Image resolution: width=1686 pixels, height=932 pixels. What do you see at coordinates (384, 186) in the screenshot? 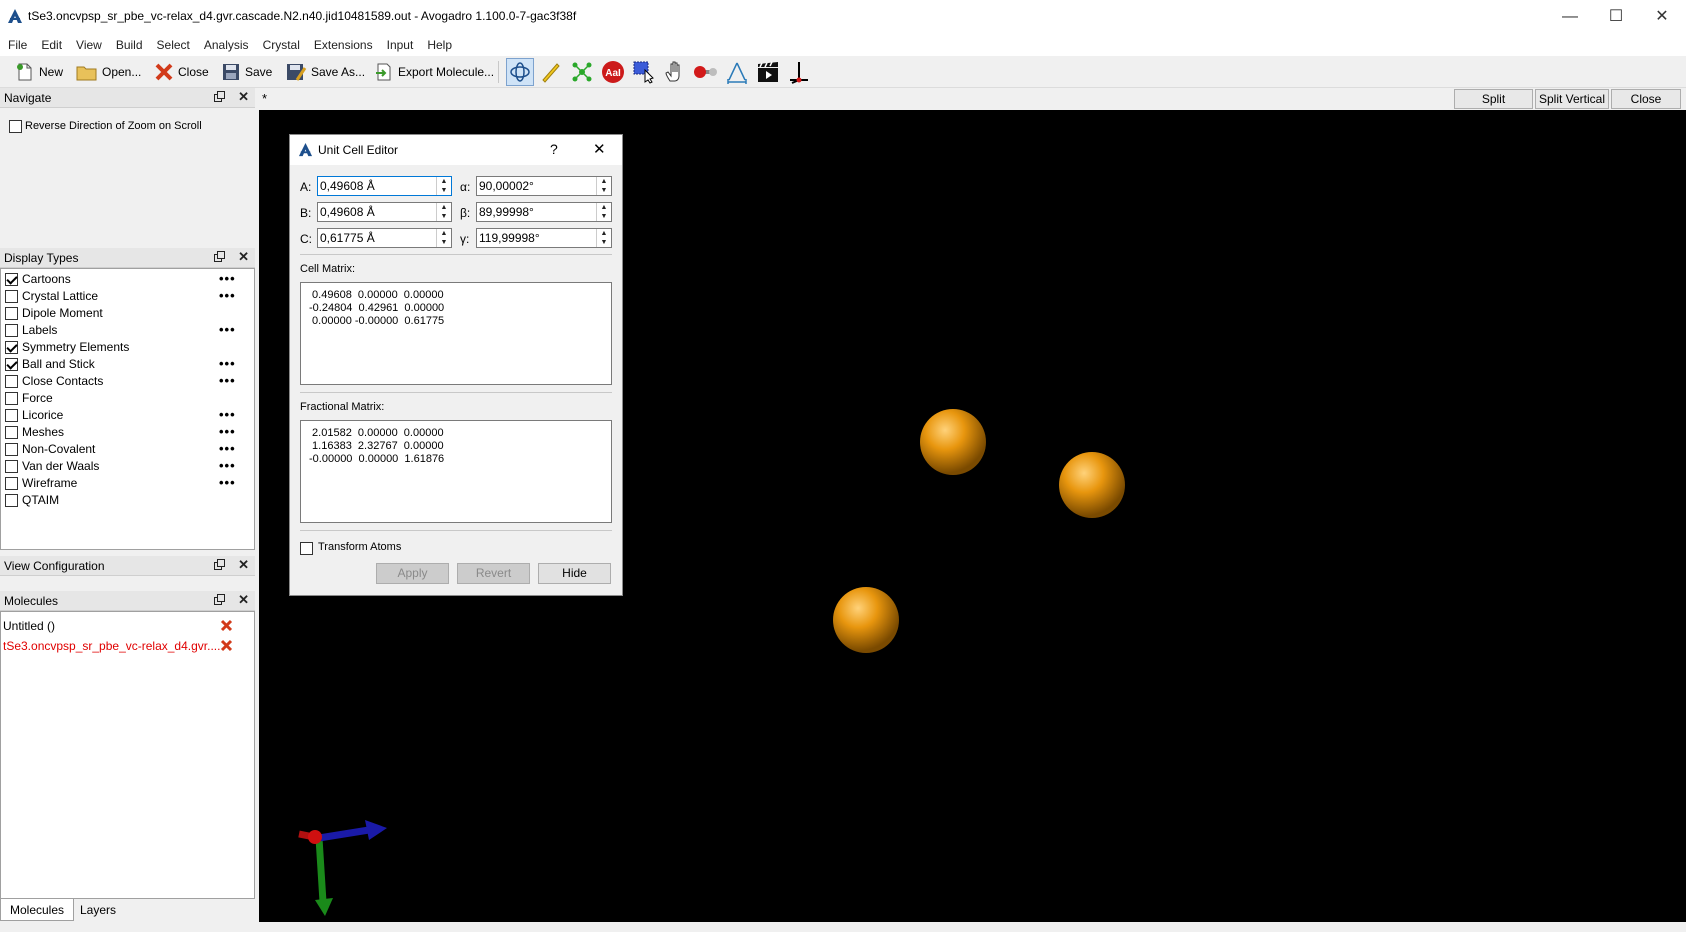
I see `a-spinbox: ▲▼` at bounding box center [384, 186].